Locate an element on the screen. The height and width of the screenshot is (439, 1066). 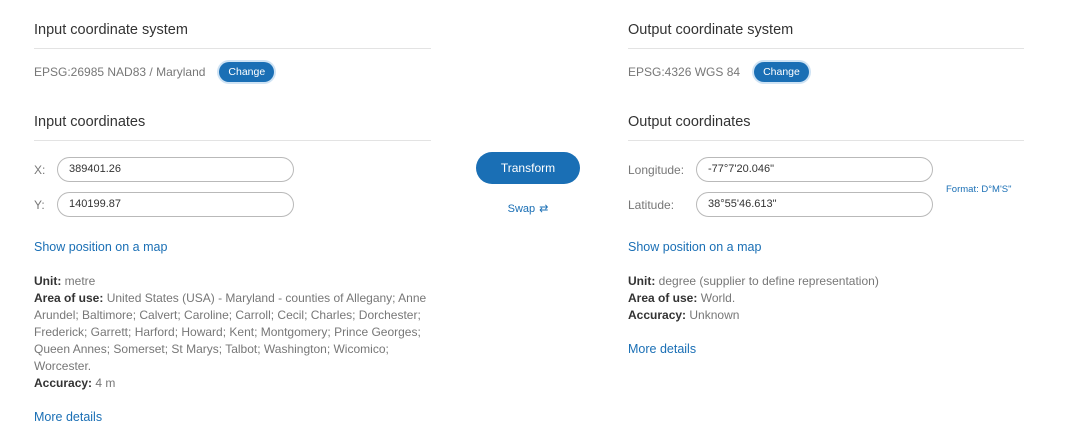
longitude-input: -77°7'20.046" is located at coordinates (814, 169).